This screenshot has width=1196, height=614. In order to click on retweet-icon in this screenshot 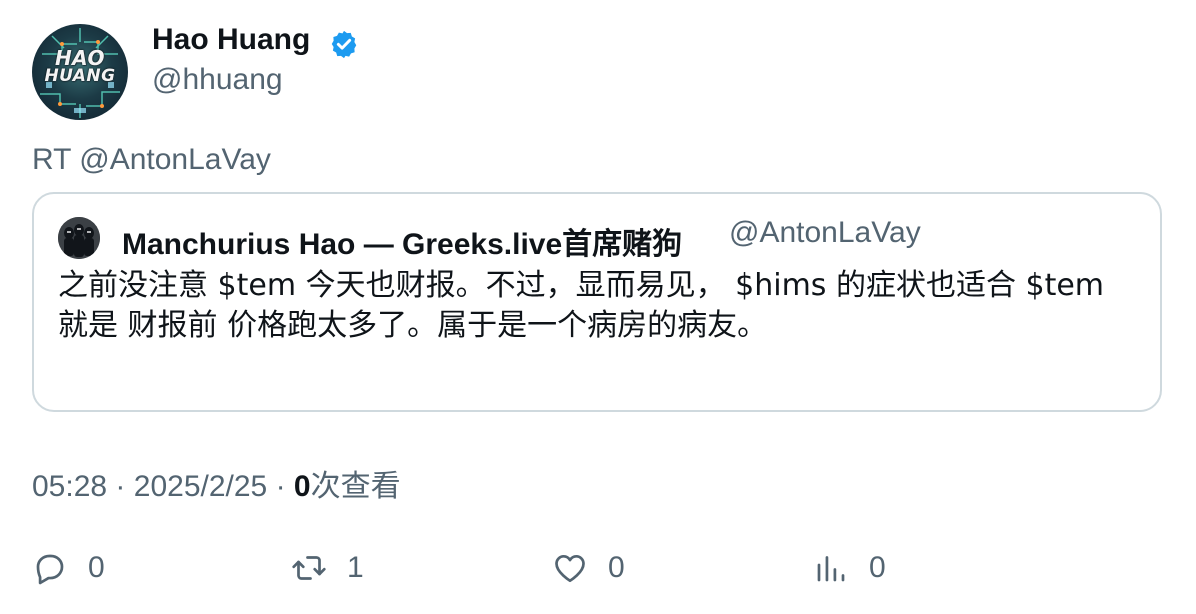, I will do `click(309, 568)`.